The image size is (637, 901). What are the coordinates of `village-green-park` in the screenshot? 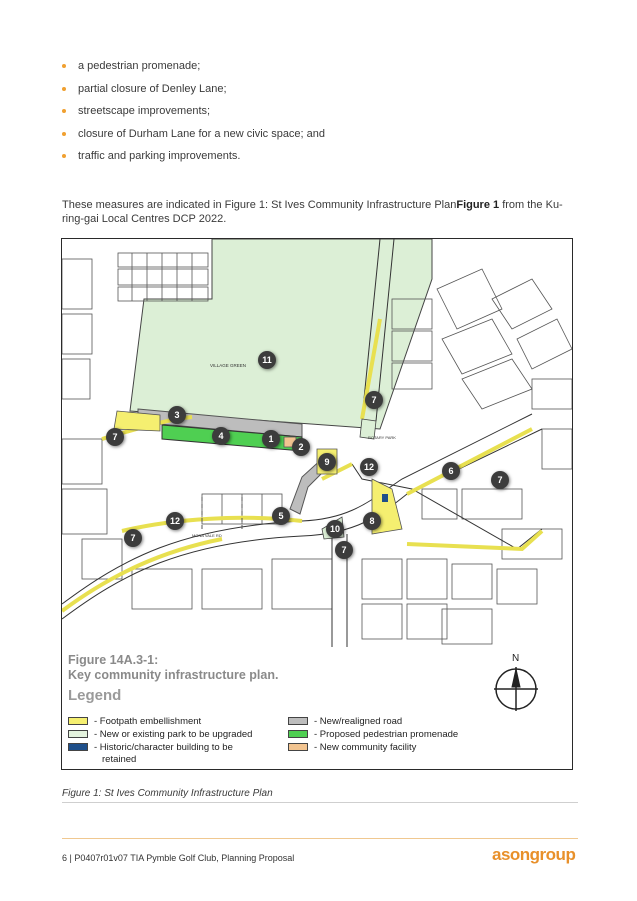 It's located at (281, 334).